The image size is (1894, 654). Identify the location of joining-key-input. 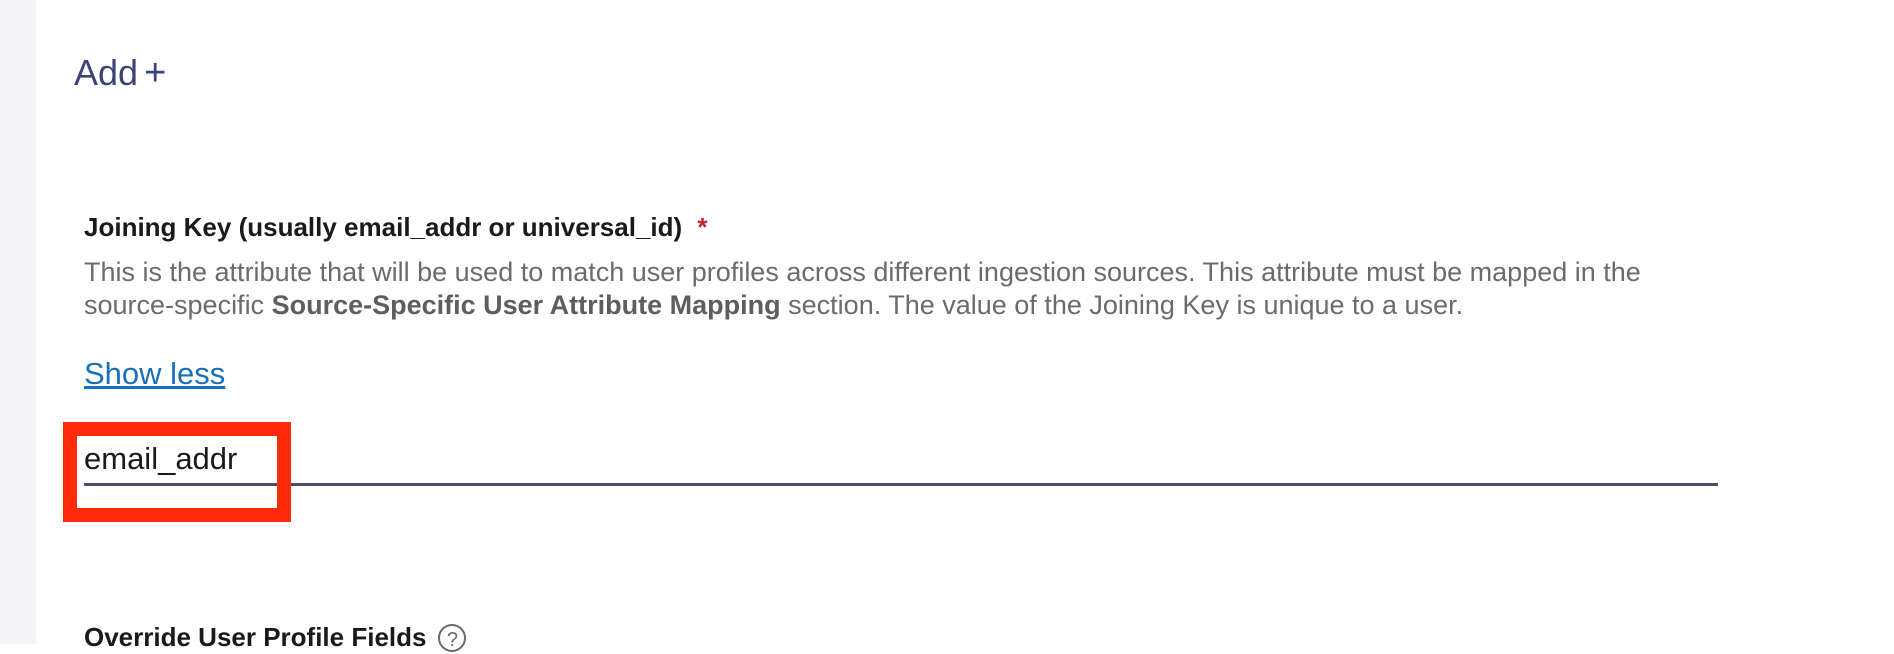
(901, 460).